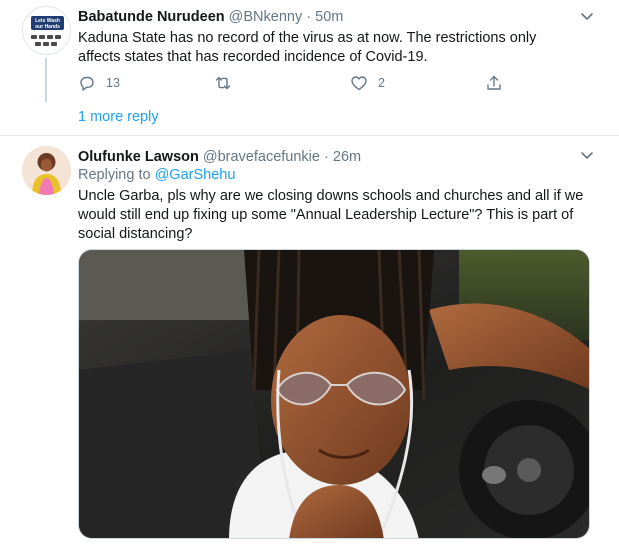 Image resolution: width=619 pixels, height=549 pixels. What do you see at coordinates (329, 17) in the screenshot?
I see `timestamp: 50m` at bounding box center [329, 17].